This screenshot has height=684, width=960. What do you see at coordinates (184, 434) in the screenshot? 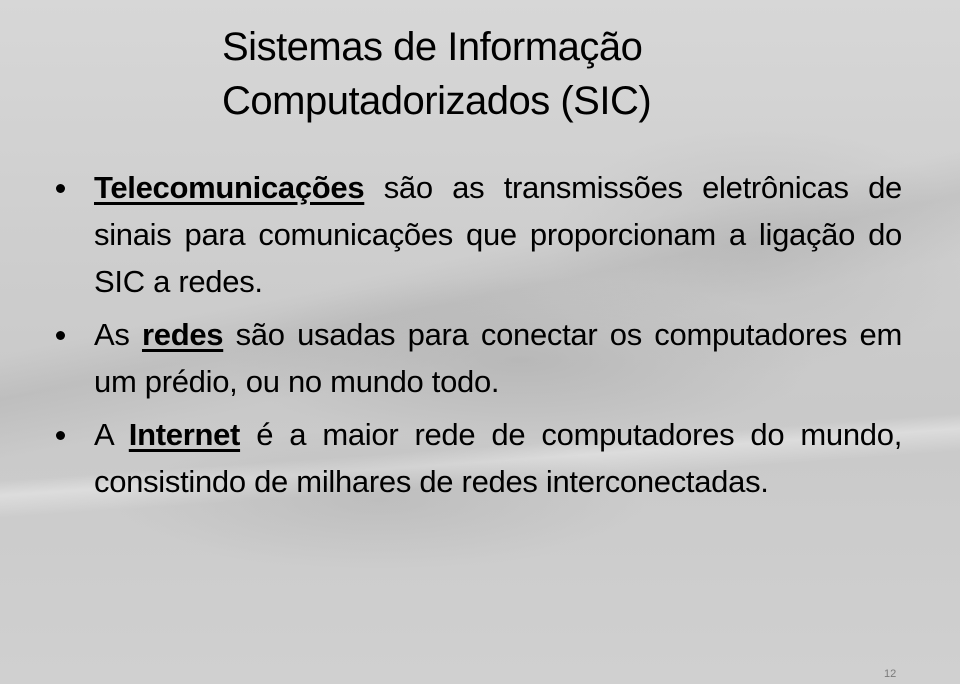
I see `keyword-internet: Internet` at bounding box center [184, 434].